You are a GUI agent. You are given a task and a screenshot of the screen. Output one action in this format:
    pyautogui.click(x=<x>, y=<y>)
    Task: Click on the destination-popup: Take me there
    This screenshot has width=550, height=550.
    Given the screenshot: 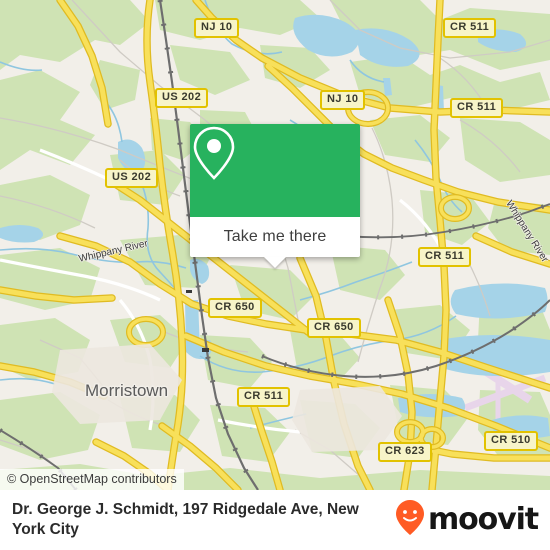 What is the action you would take?
    pyautogui.click(x=275, y=196)
    